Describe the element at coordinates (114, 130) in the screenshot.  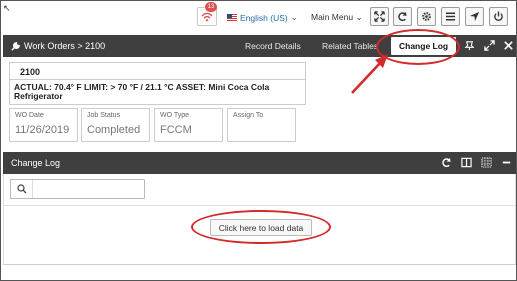
I see `field-value: Completed` at that location.